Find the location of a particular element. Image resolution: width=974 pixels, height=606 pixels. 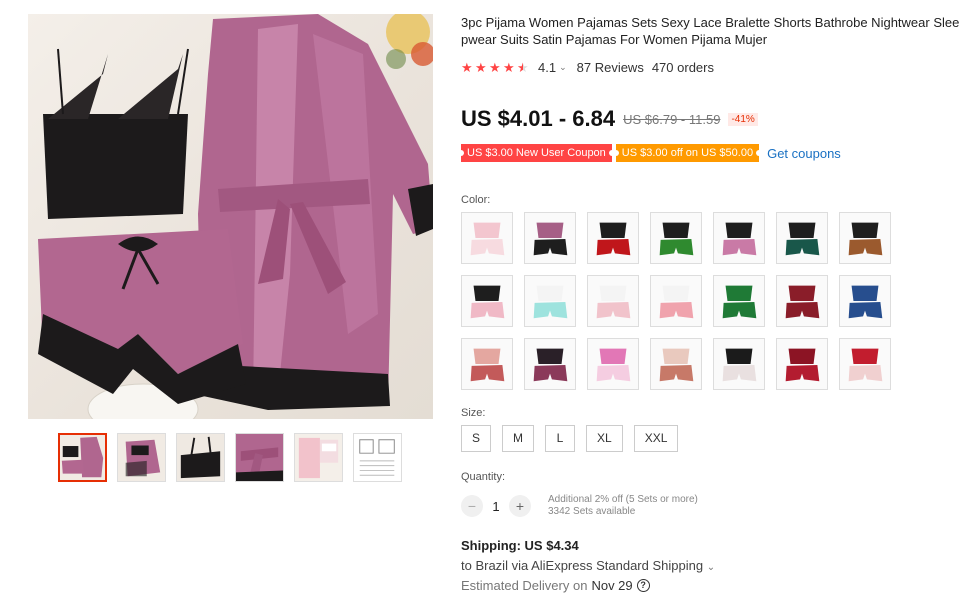

estimated-delivery: Estimated Delivery on Nov 29 ? is located at coordinates (555, 585).